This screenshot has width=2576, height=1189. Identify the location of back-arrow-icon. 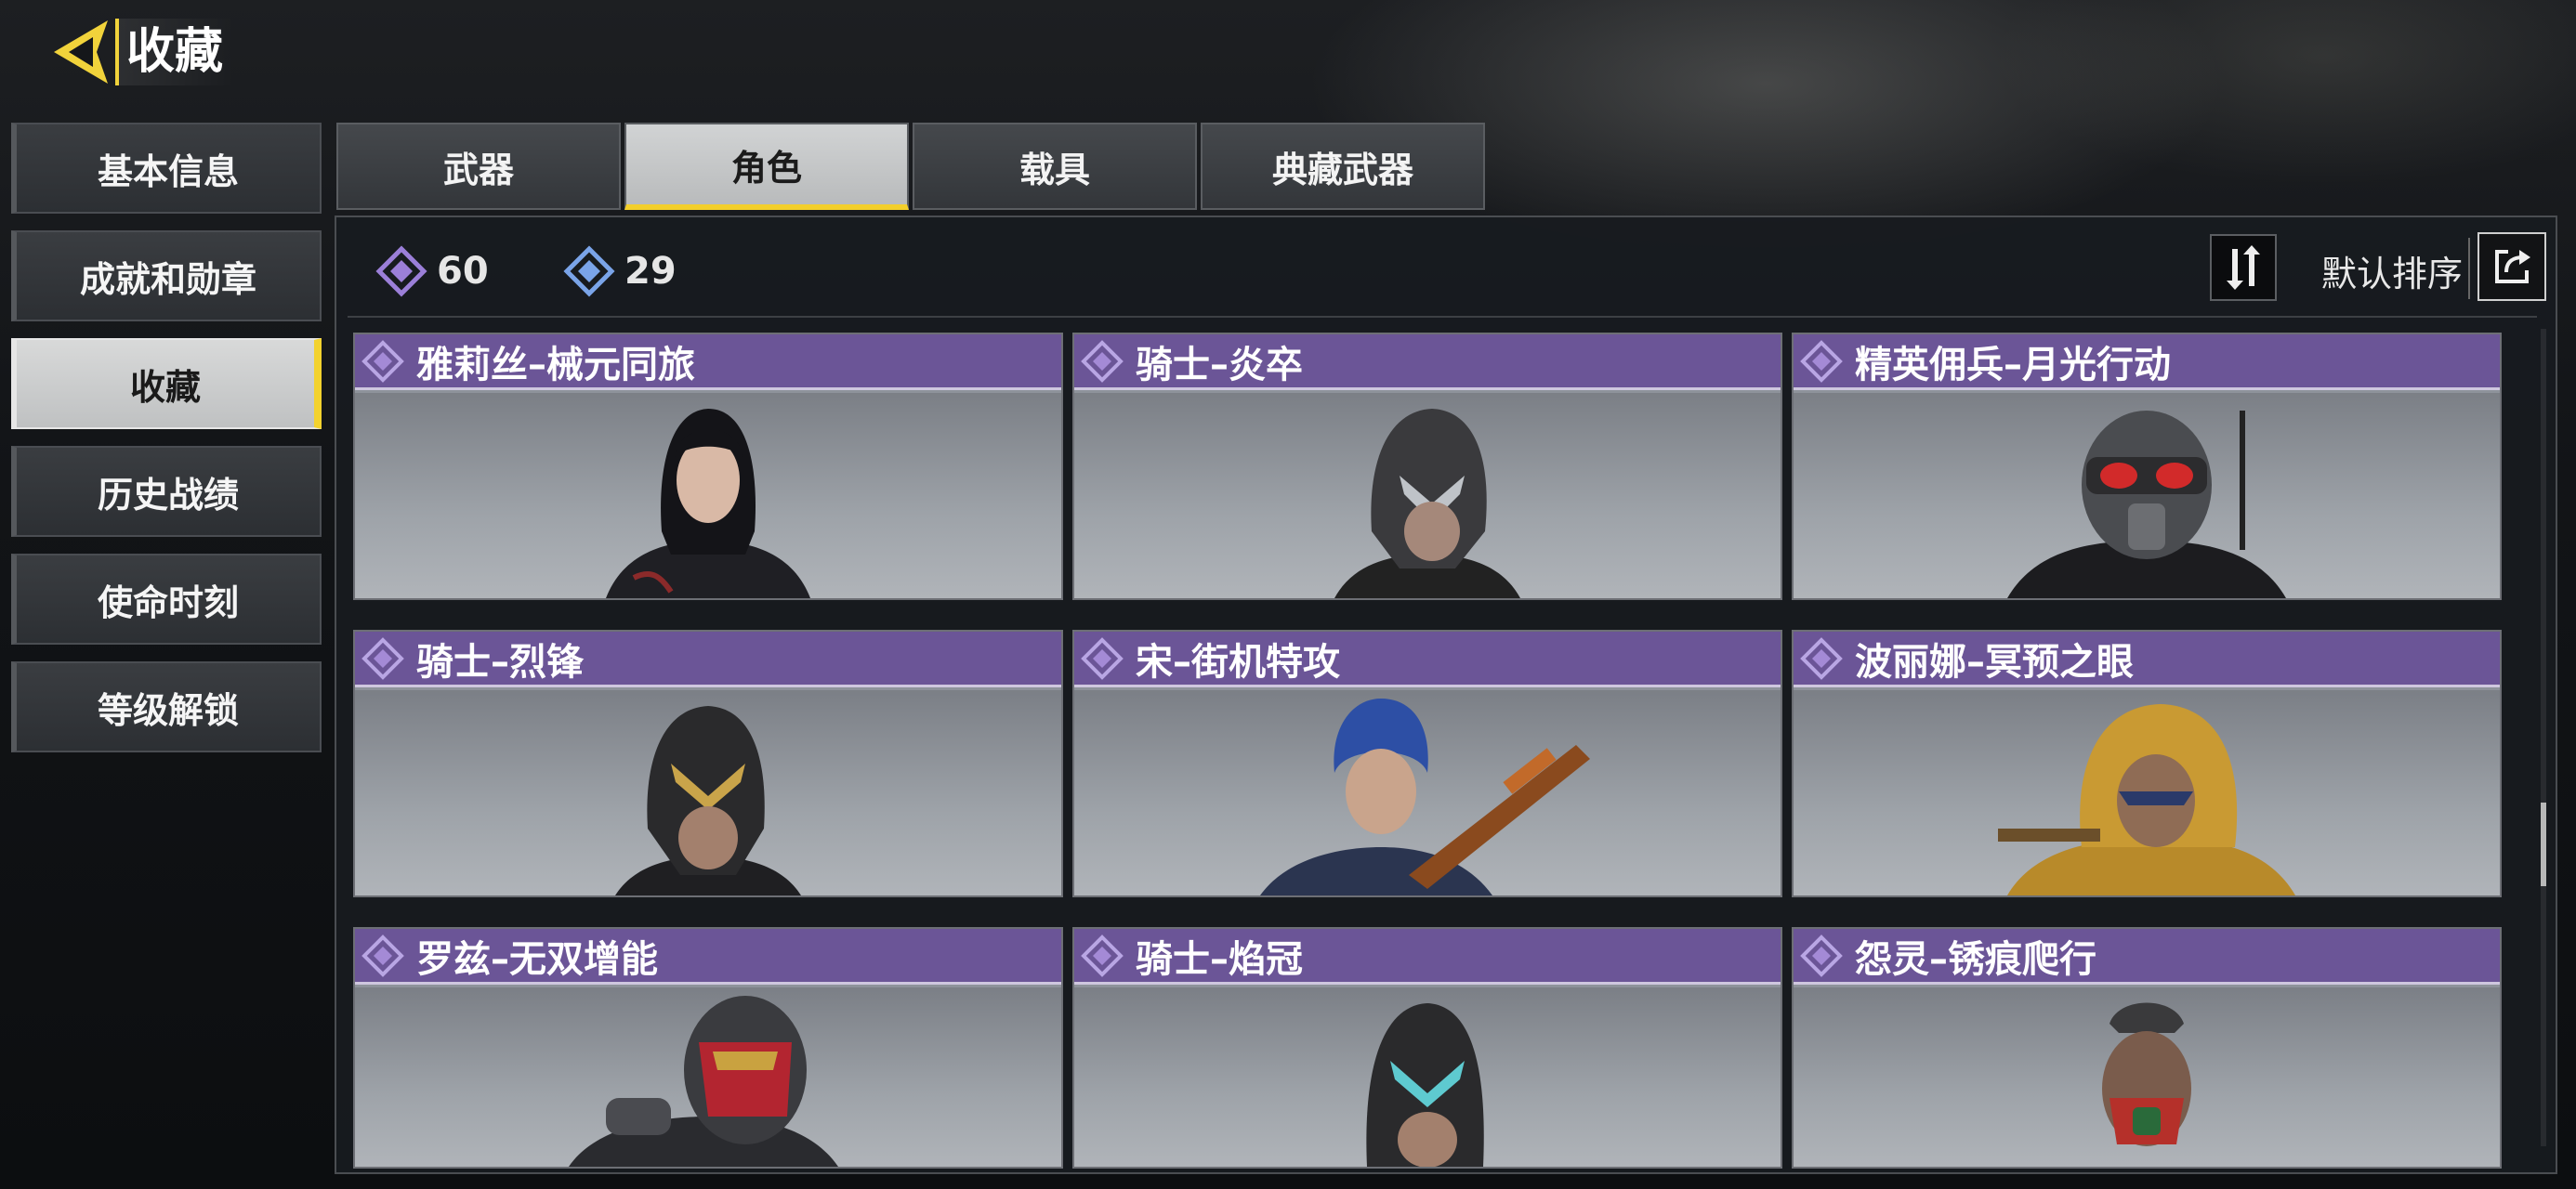
(81, 52).